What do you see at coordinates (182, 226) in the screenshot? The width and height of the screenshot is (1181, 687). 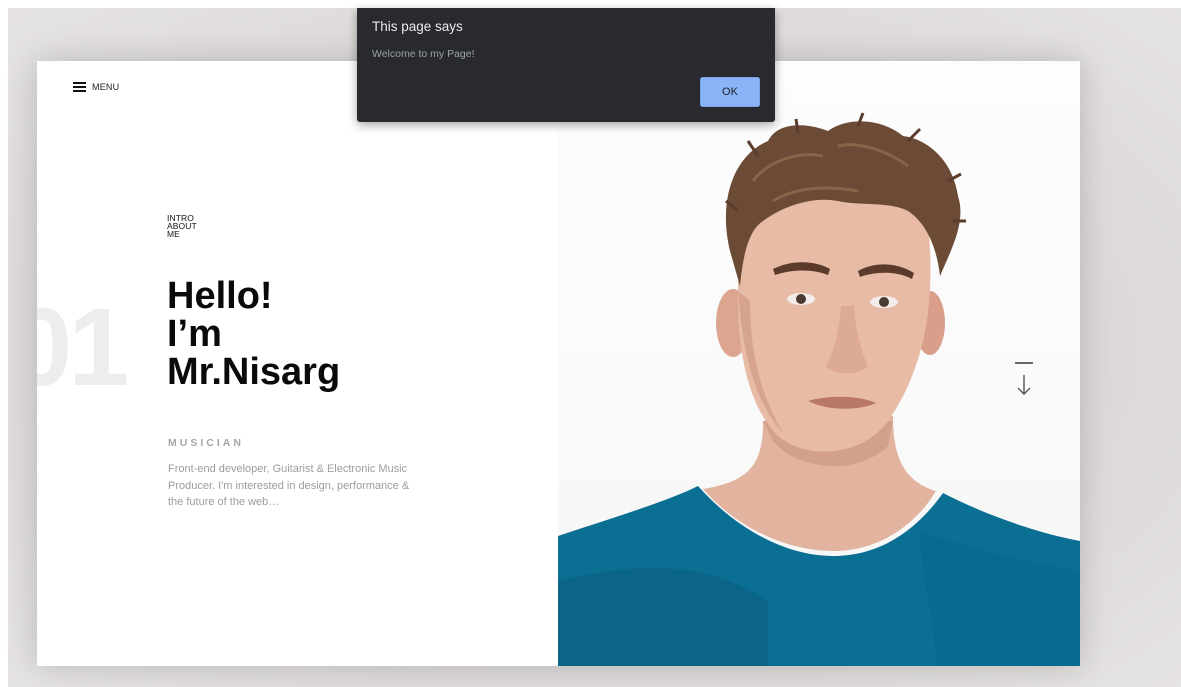 I see `intro-label: INTRO ABOUT ME` at bounding box center [182, 226].